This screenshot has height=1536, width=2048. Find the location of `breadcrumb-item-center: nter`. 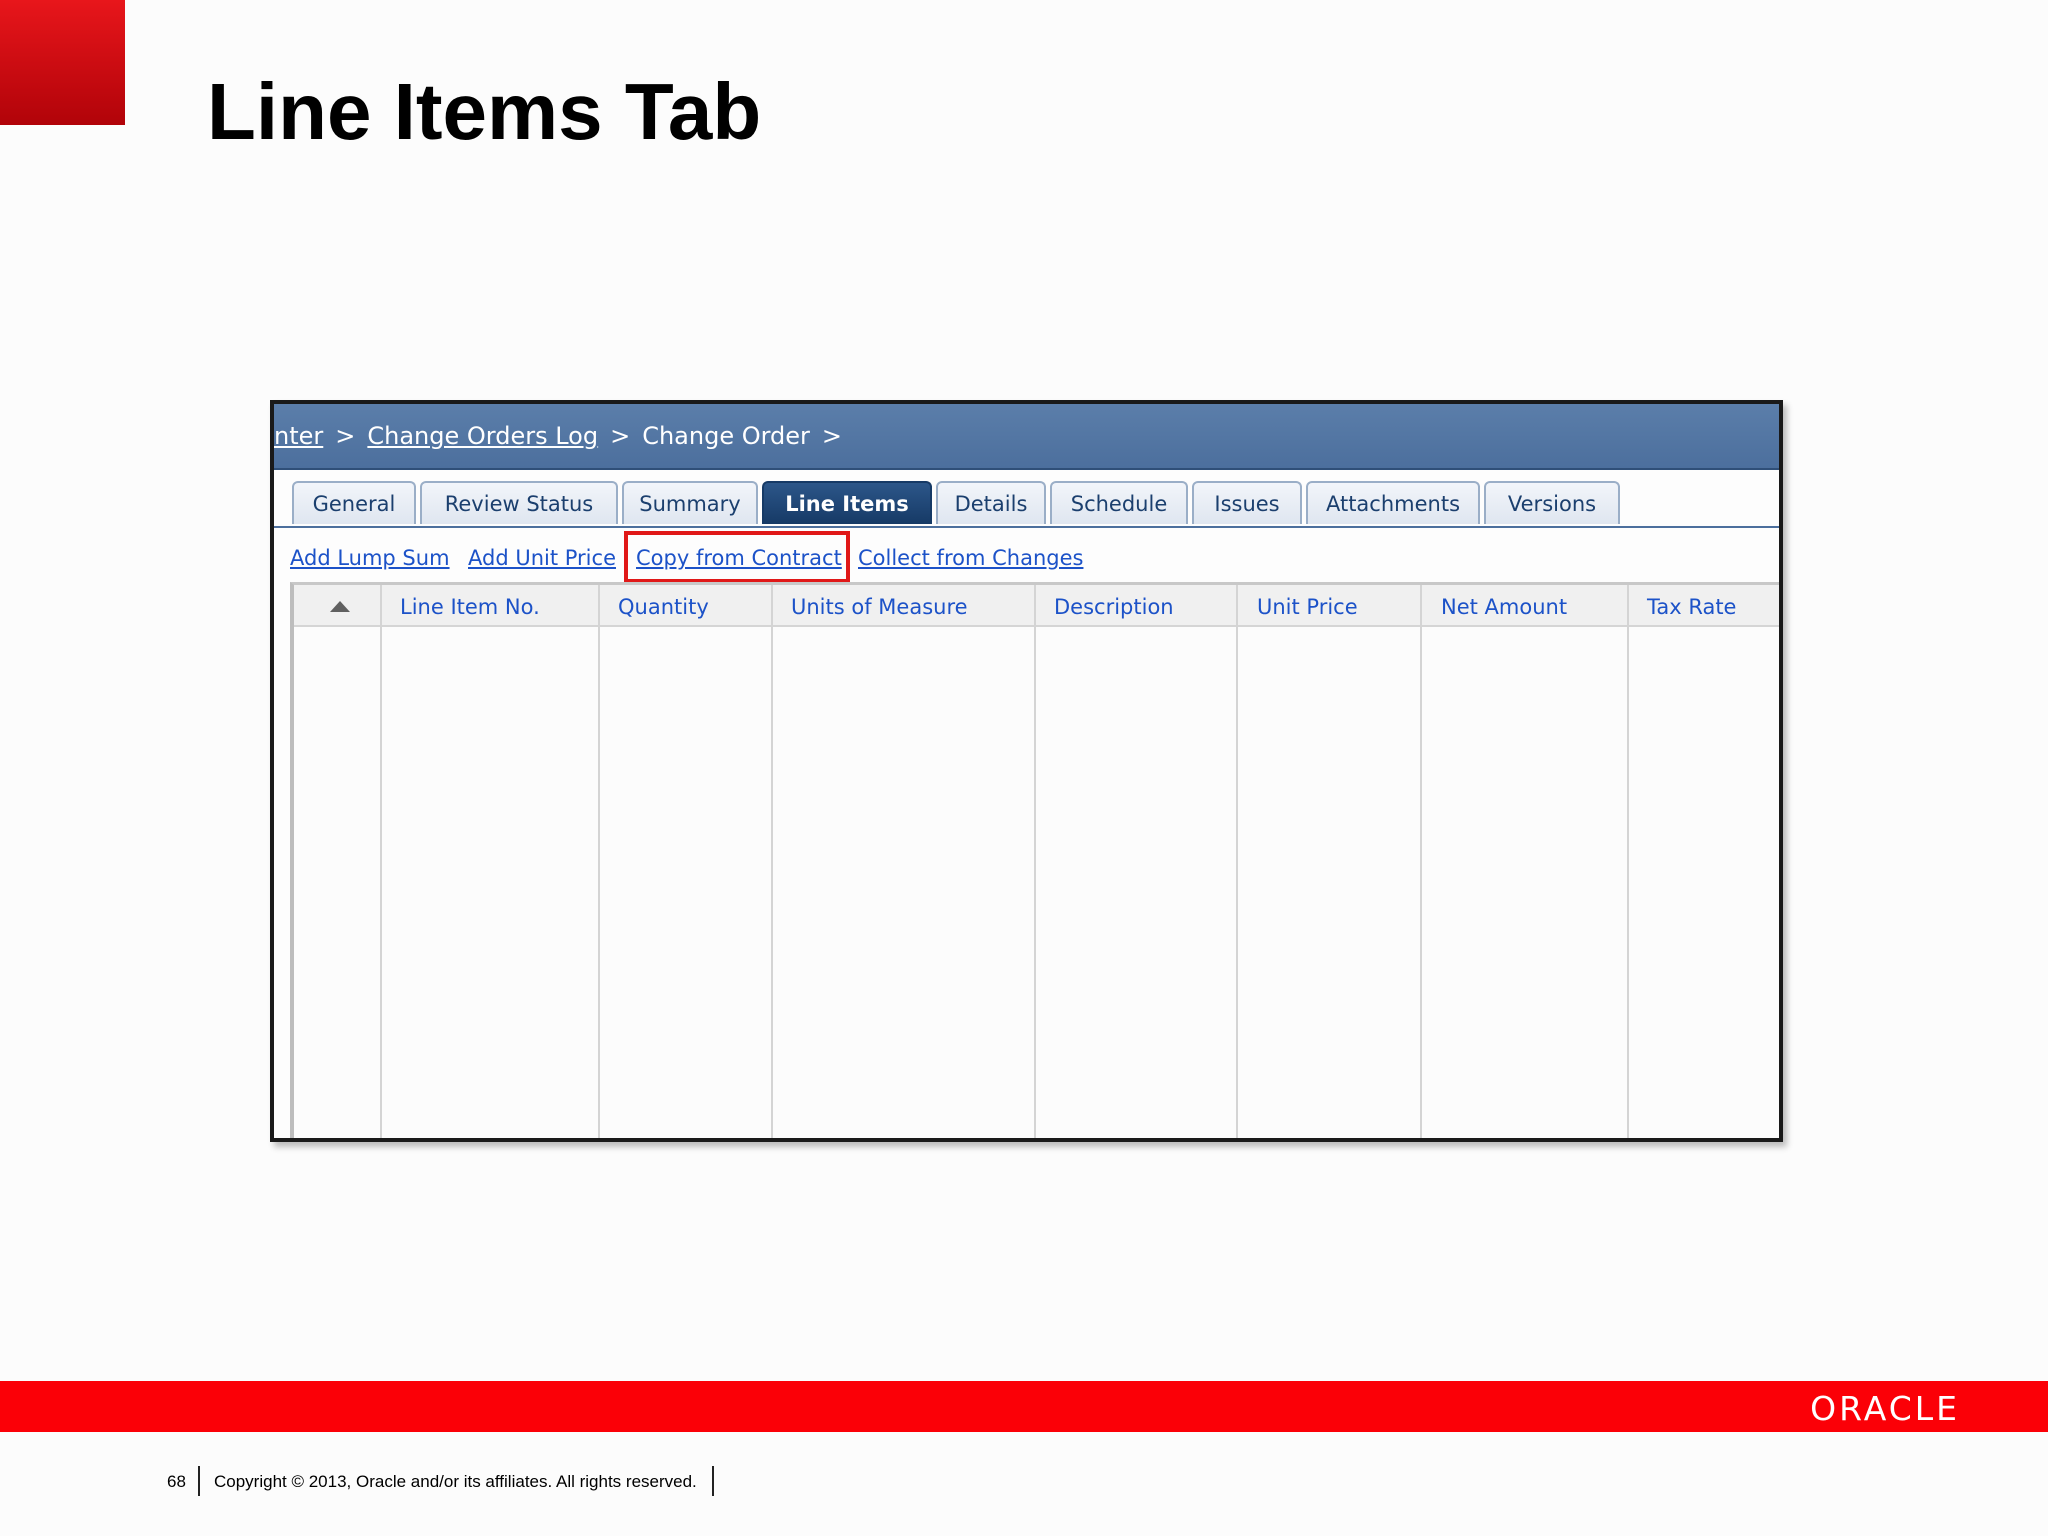

breadcrumb-item-center: nter is located at coordinates (298, 436).